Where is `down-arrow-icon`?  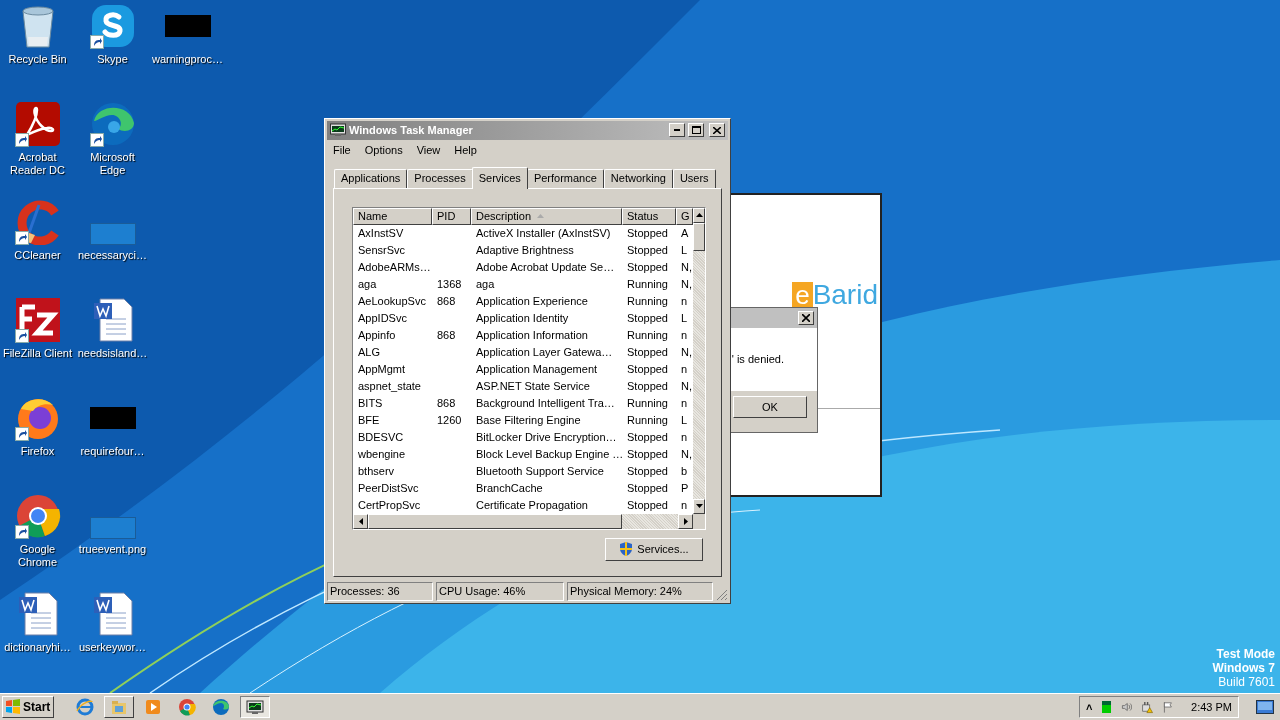
down-arrow-icon is located at coordinates (699, 506).